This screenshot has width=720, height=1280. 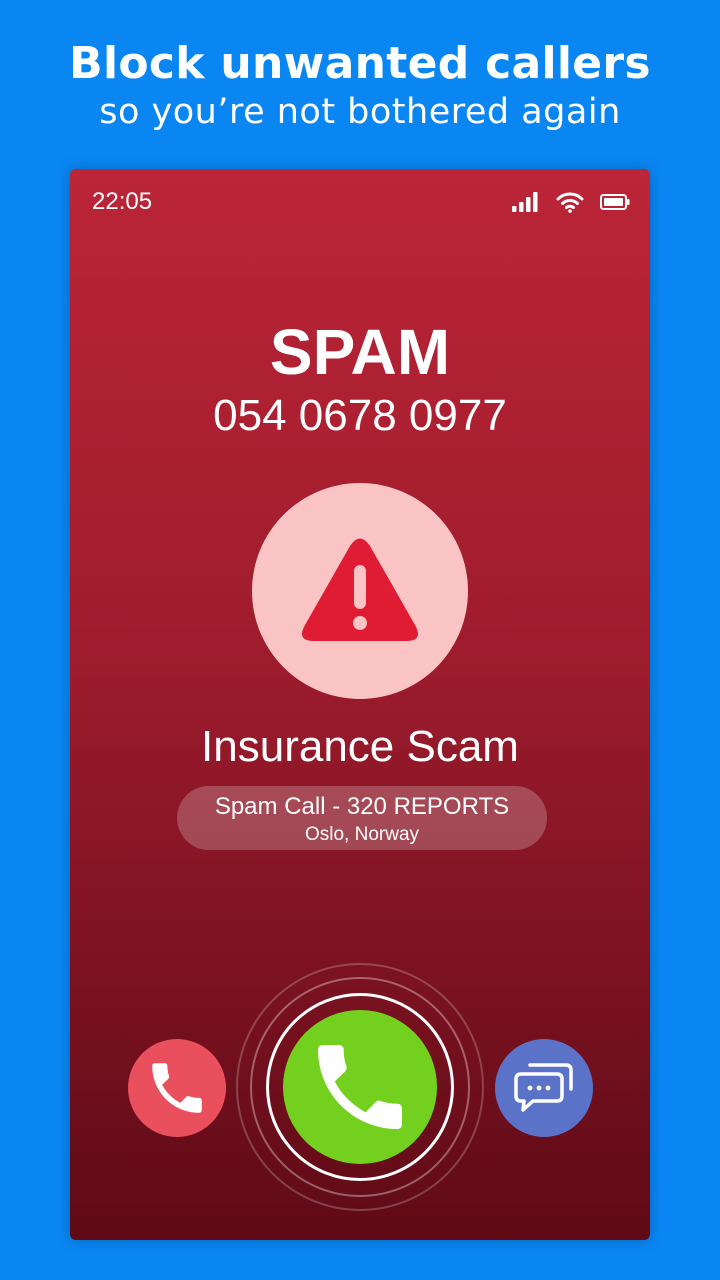 I want to click on caller-location: Oslo, Norway, so click(x=362, y=834).